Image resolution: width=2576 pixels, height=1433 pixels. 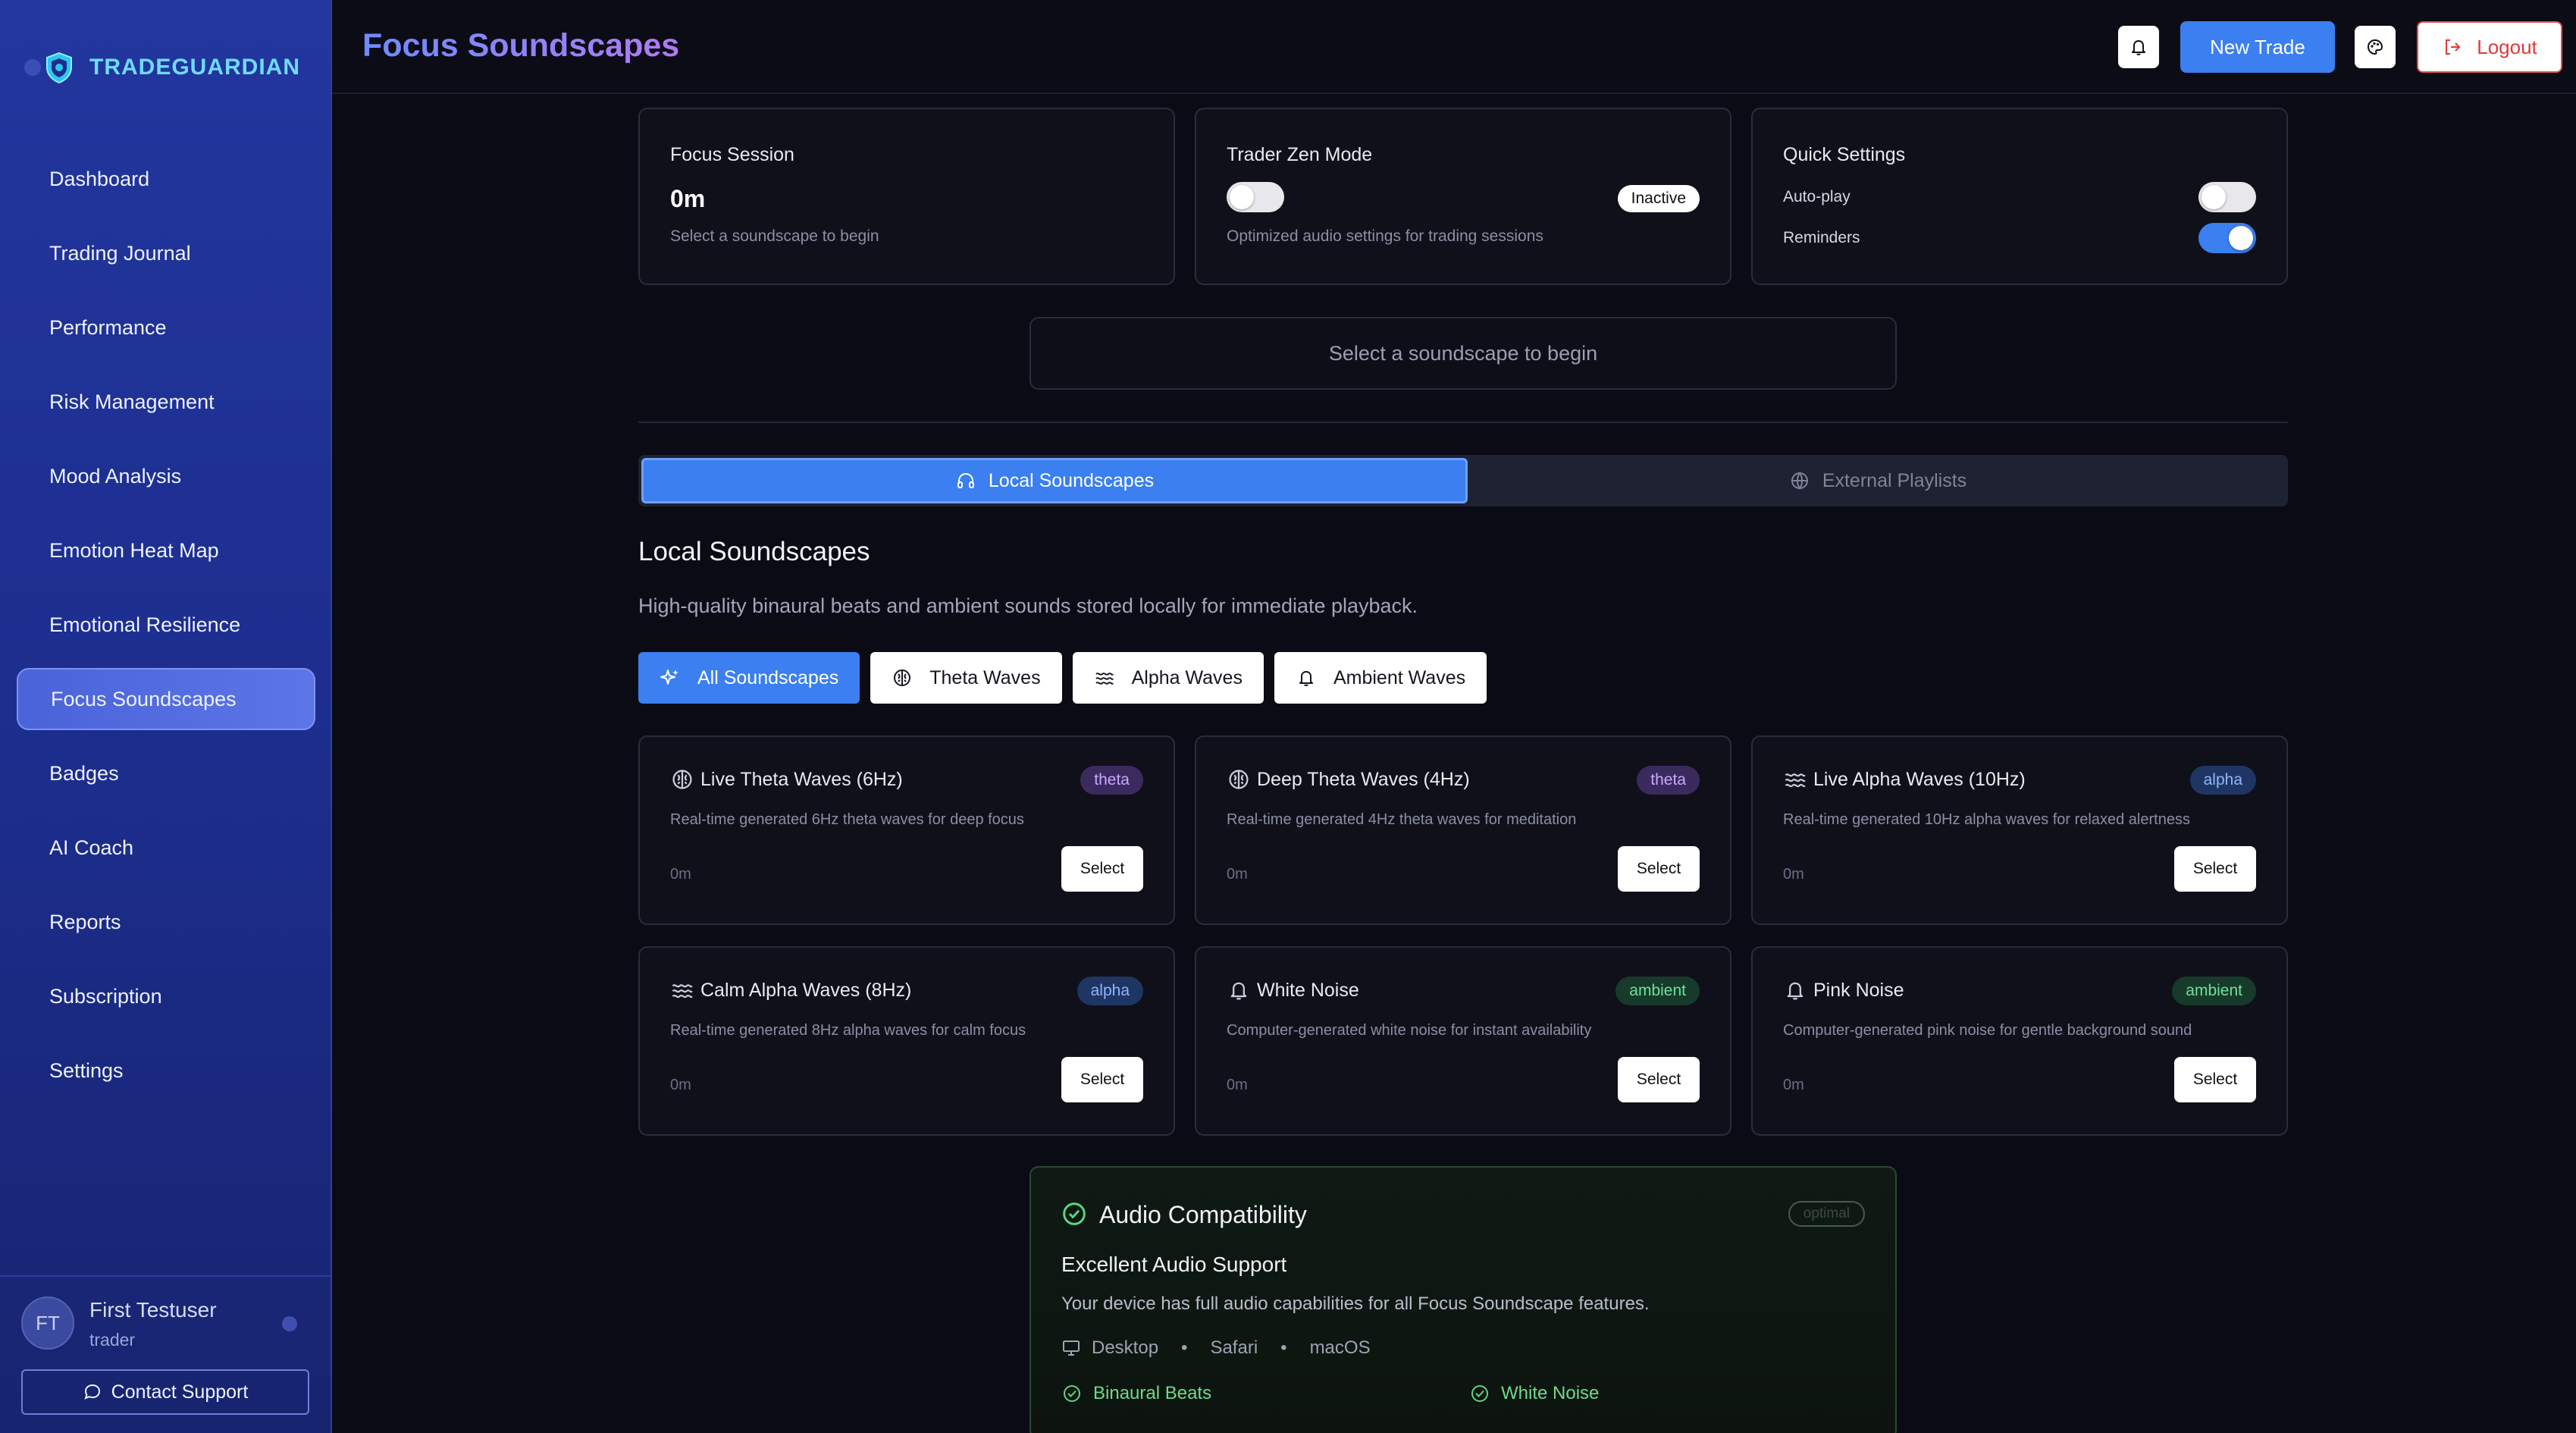 I want to click on logout-icon, so click(x=2452, y=47).